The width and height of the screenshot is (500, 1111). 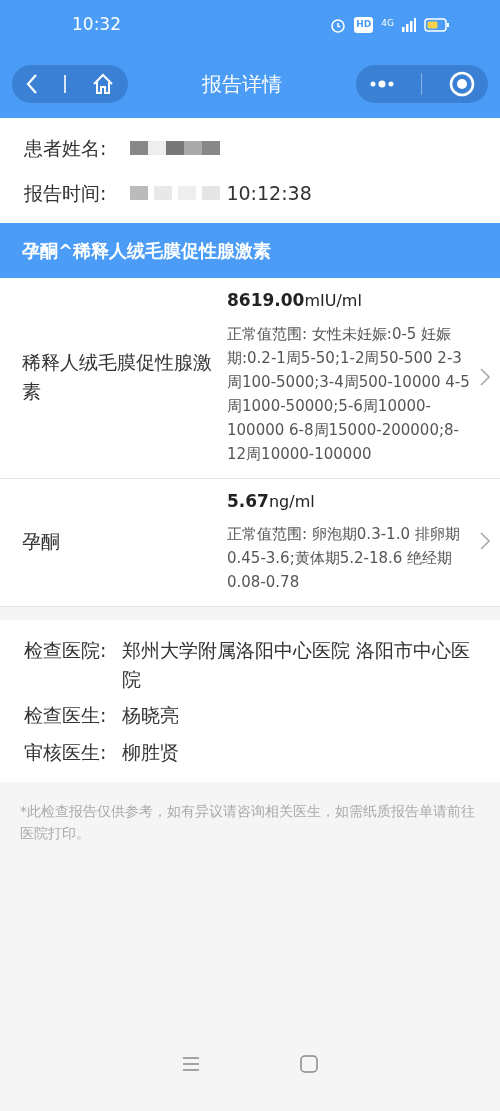 What do you see at coordinates (338, 25) in the screenshot?
I see `alarm-icon` at bounding box center [338, 25].